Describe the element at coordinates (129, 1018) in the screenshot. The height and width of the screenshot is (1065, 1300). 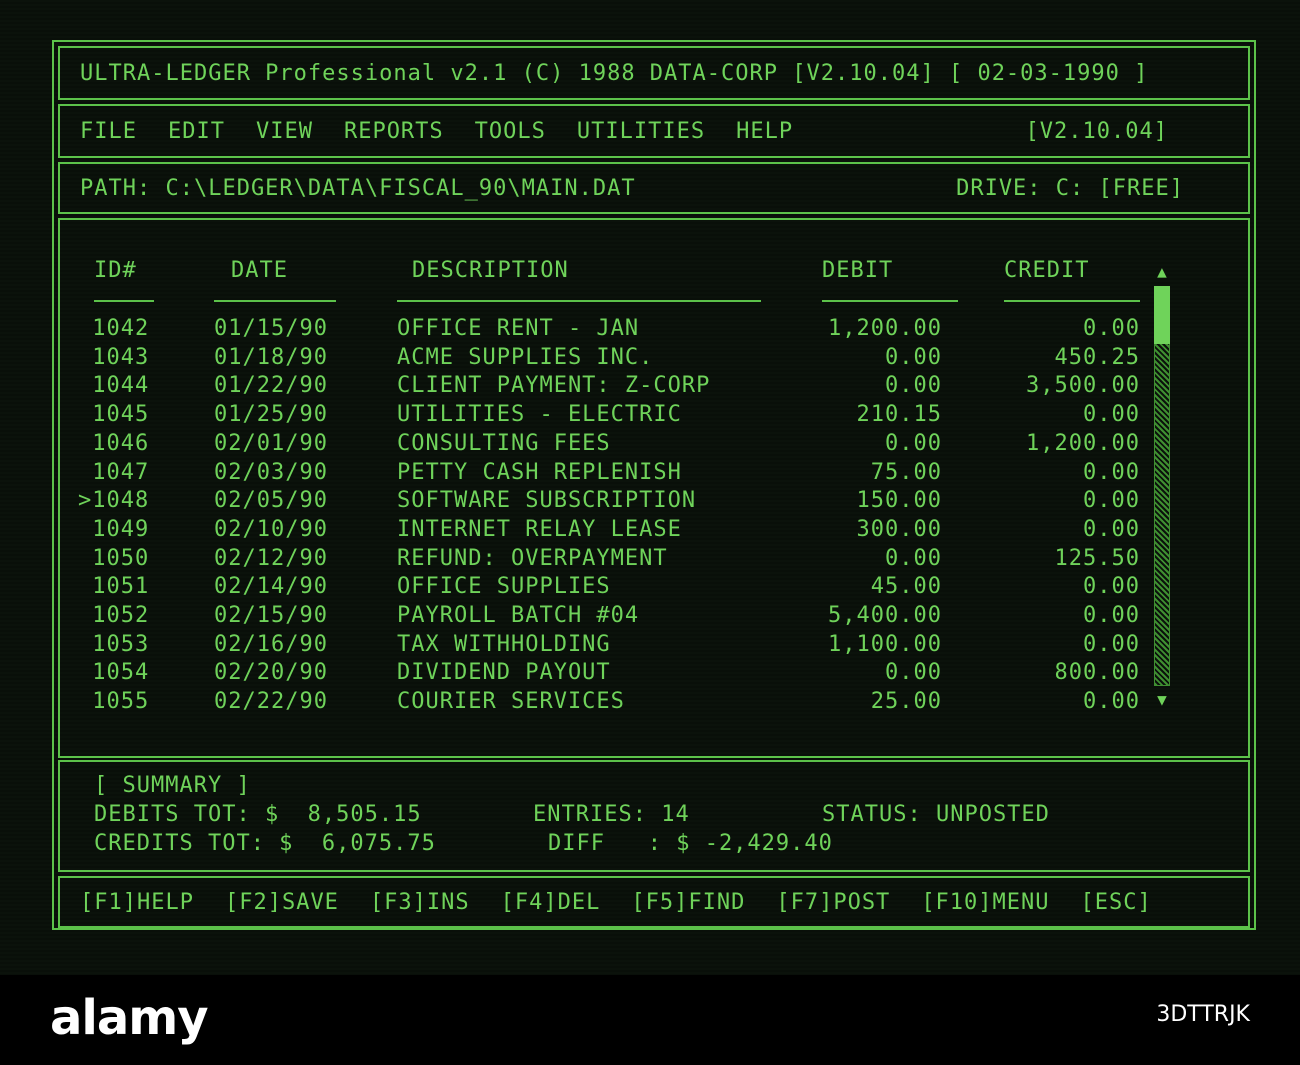
I see `stock-logo: alamy` at that location.